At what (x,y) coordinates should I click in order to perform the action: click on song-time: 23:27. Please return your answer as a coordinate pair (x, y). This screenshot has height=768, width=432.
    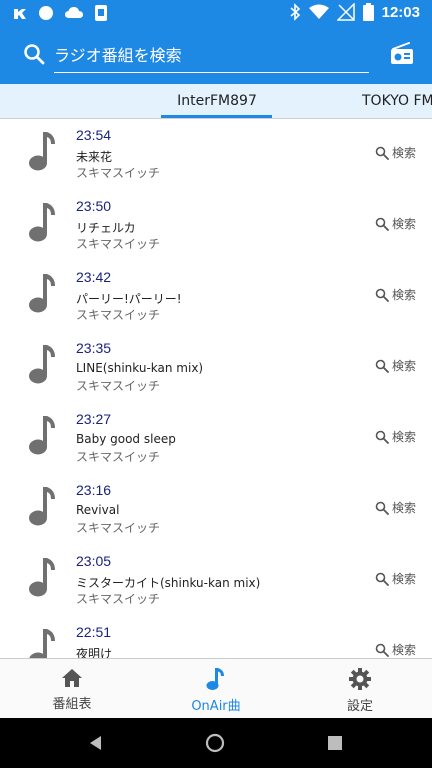
    Looking at the image, I should click on (94, 419).